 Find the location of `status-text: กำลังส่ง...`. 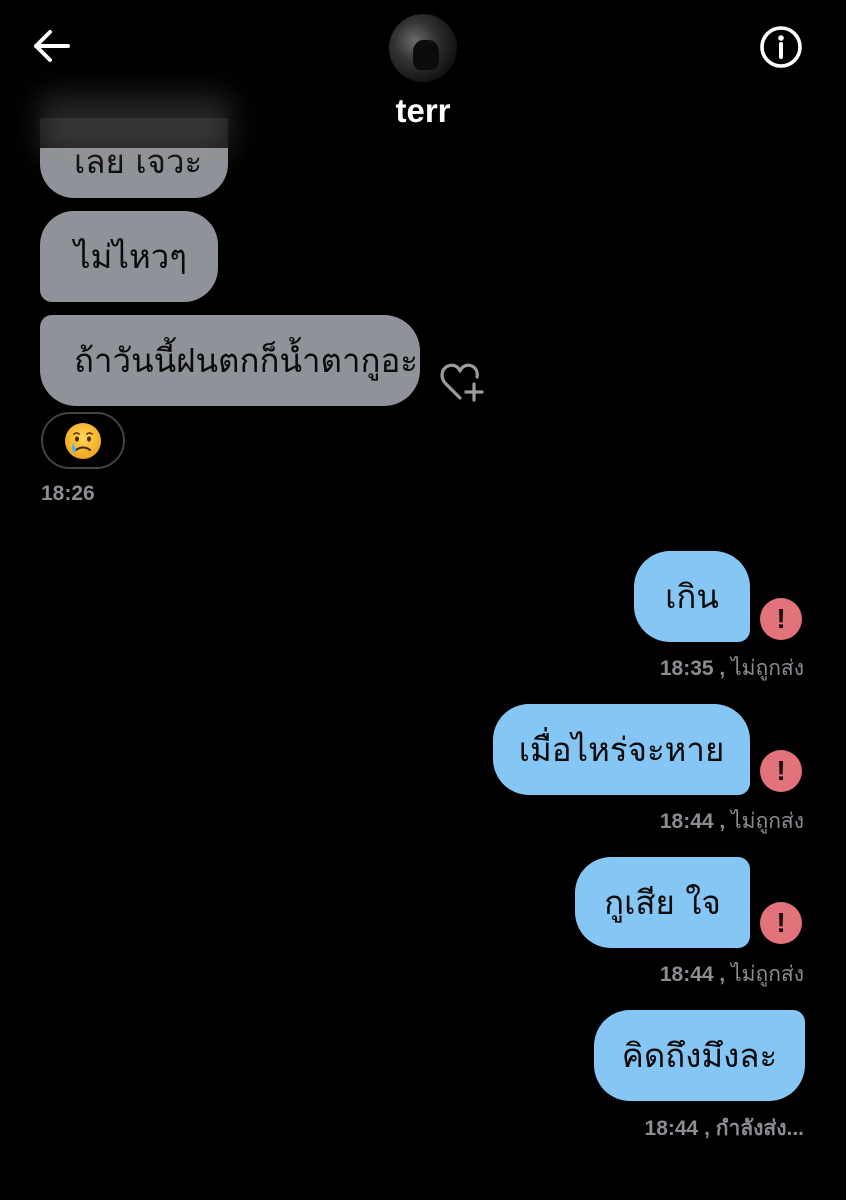

status-text: กำลังส่ง... is located at coordinates (759, 1128).